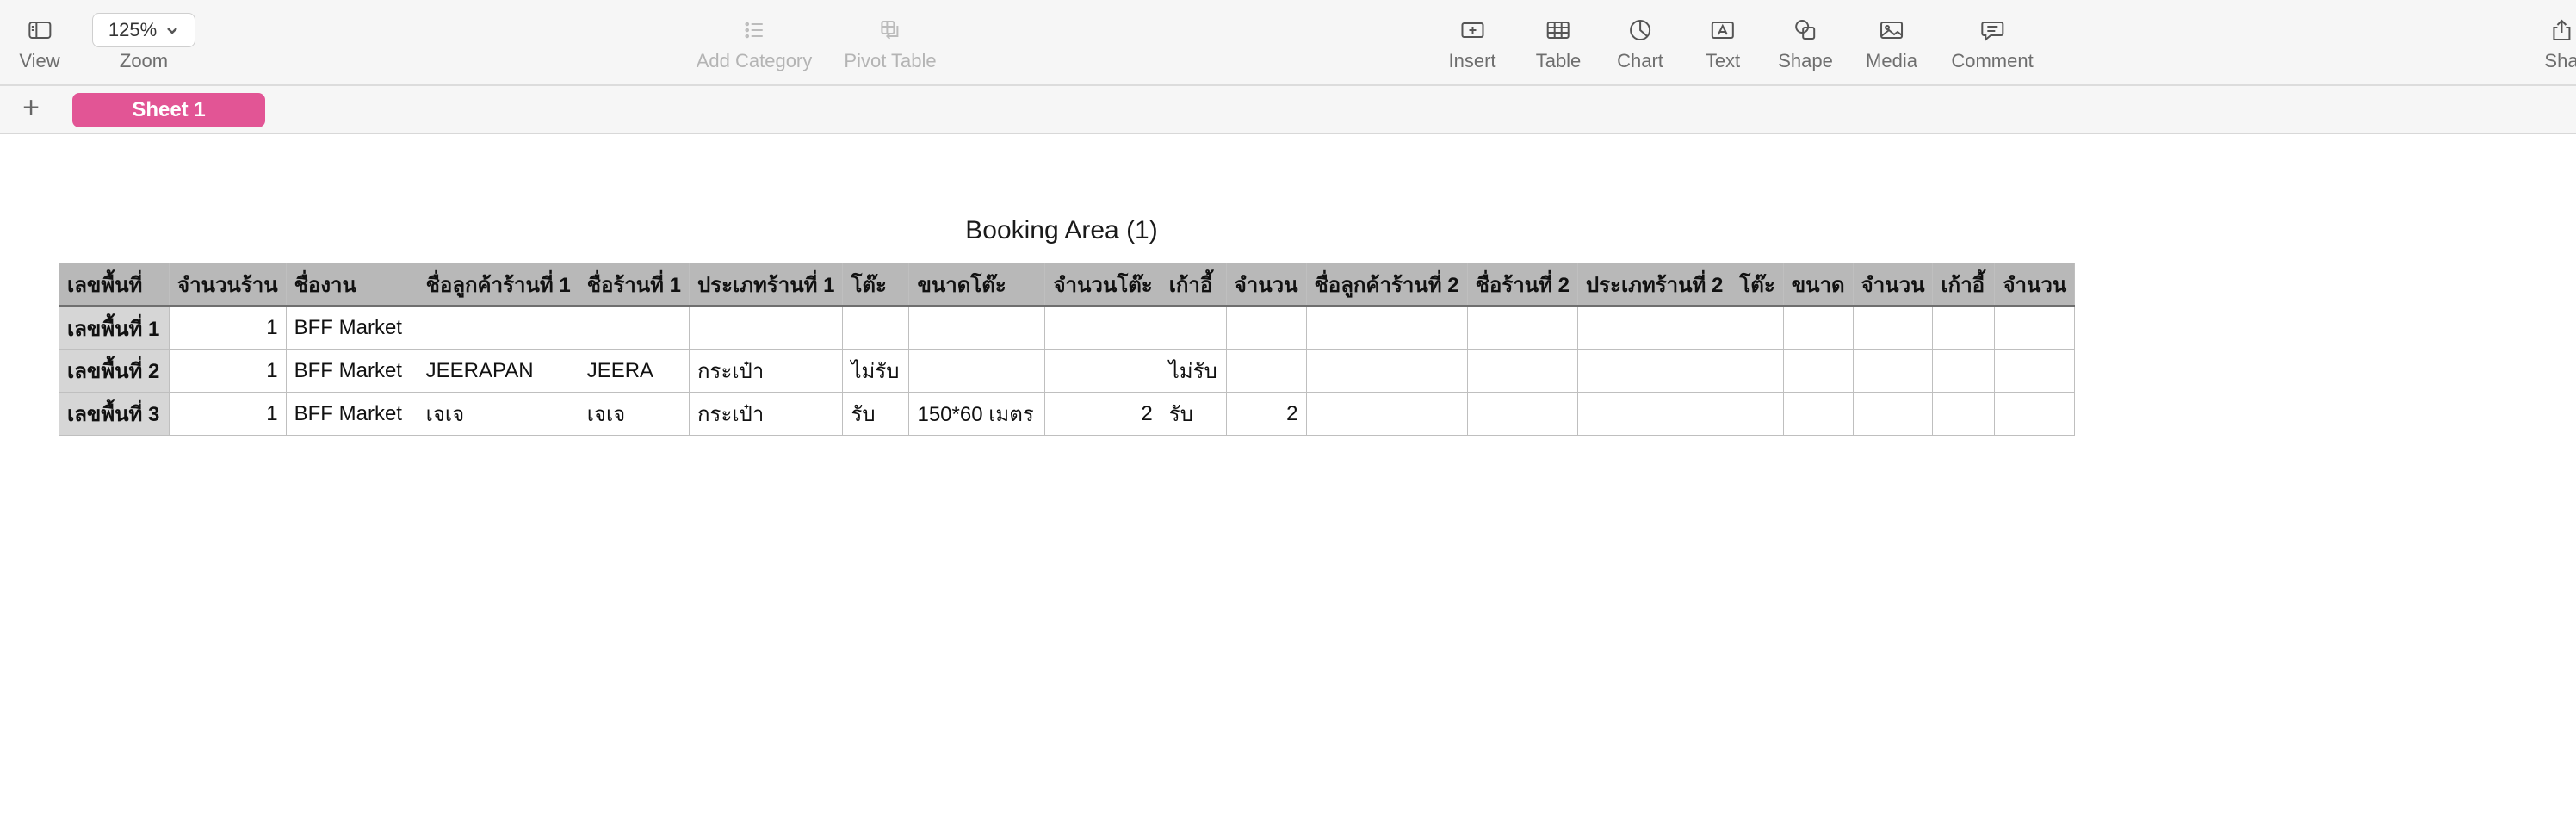 The width and height of the screenshot is (2576, 830). I want to click on column-header: ชื่อร้านที่ 1, so click(634, 285).